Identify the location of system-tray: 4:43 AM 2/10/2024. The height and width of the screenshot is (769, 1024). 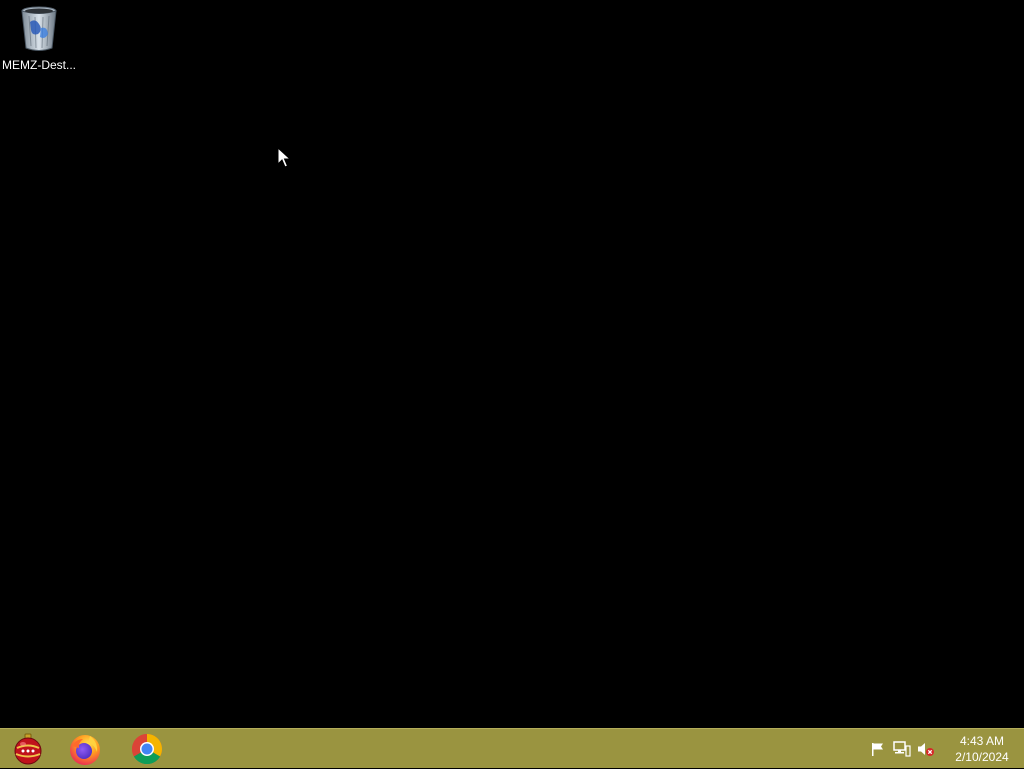
(945, 749).